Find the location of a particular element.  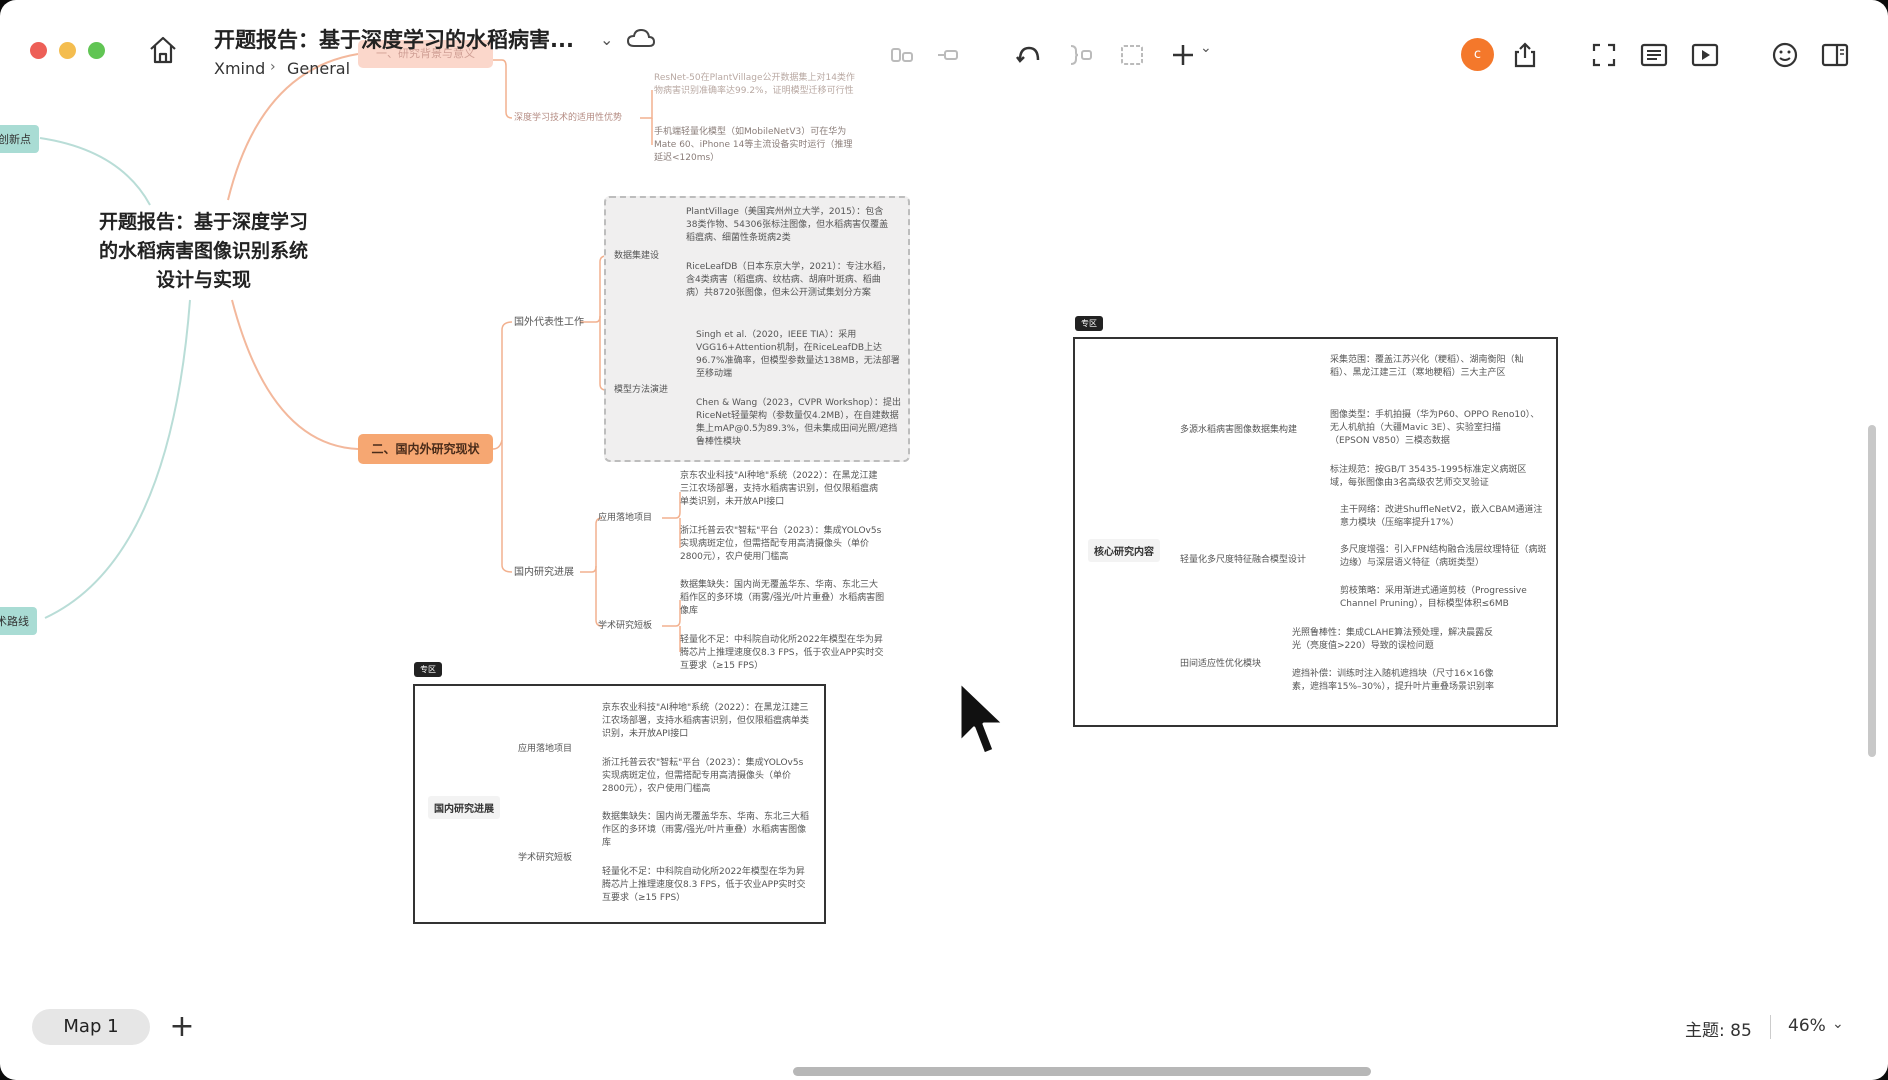

add-sheet-button: + is located at coordinates (182, 1027).